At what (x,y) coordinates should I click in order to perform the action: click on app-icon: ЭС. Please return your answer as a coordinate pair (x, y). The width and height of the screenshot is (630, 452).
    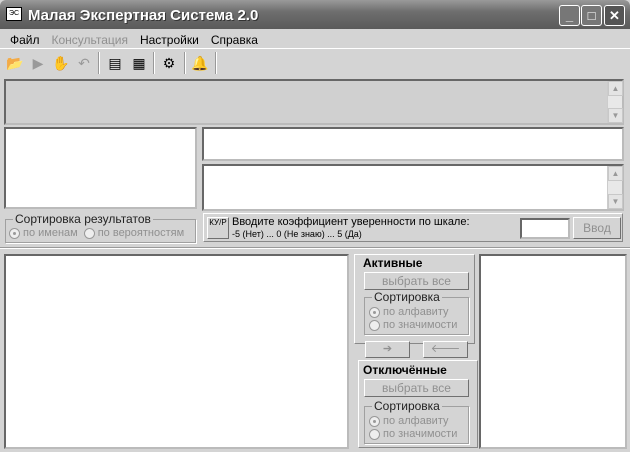
    Looking at the image, I should click on (14, 14).